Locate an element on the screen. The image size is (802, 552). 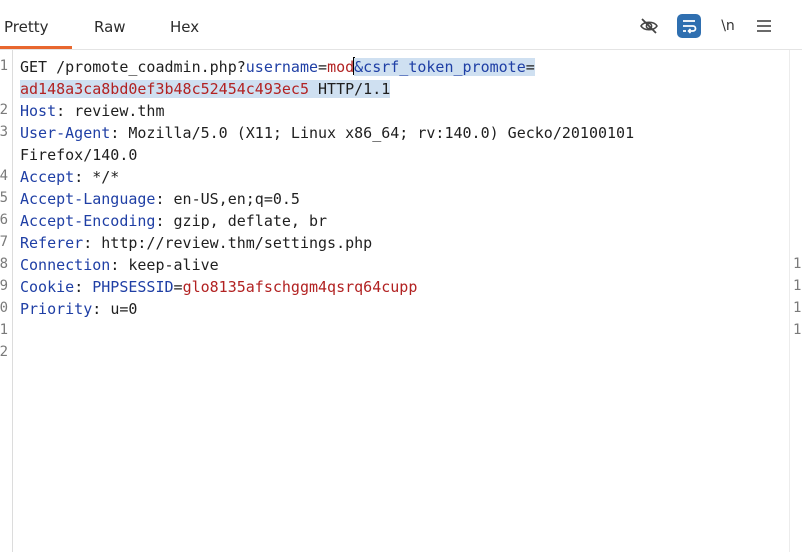
header-accept: Accept: */* is located at coordinates (69, 177).